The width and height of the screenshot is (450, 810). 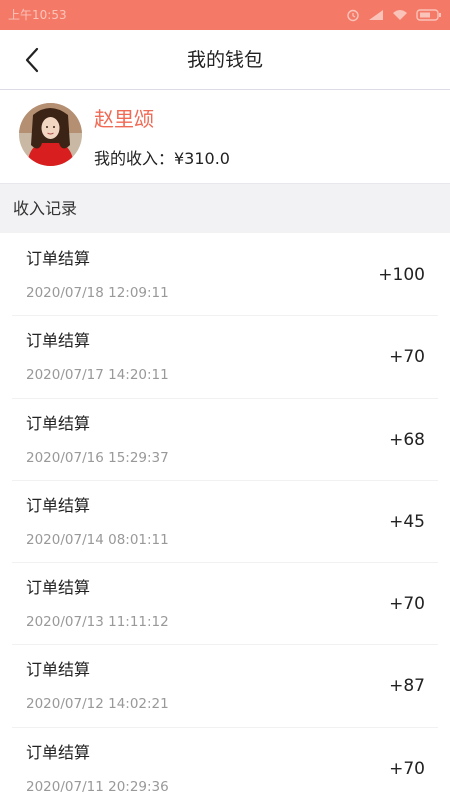 I want to click on section-title: 收入记录, so click(x=45, y=208).